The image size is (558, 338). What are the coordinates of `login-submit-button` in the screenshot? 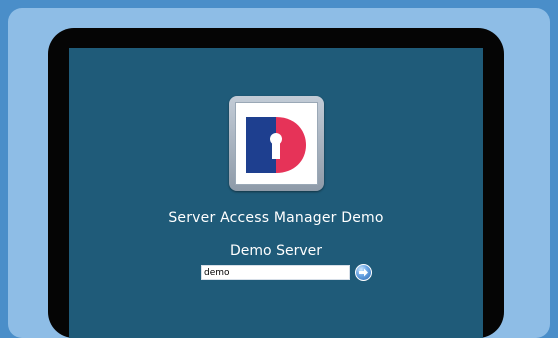 It's located at (363, 272).